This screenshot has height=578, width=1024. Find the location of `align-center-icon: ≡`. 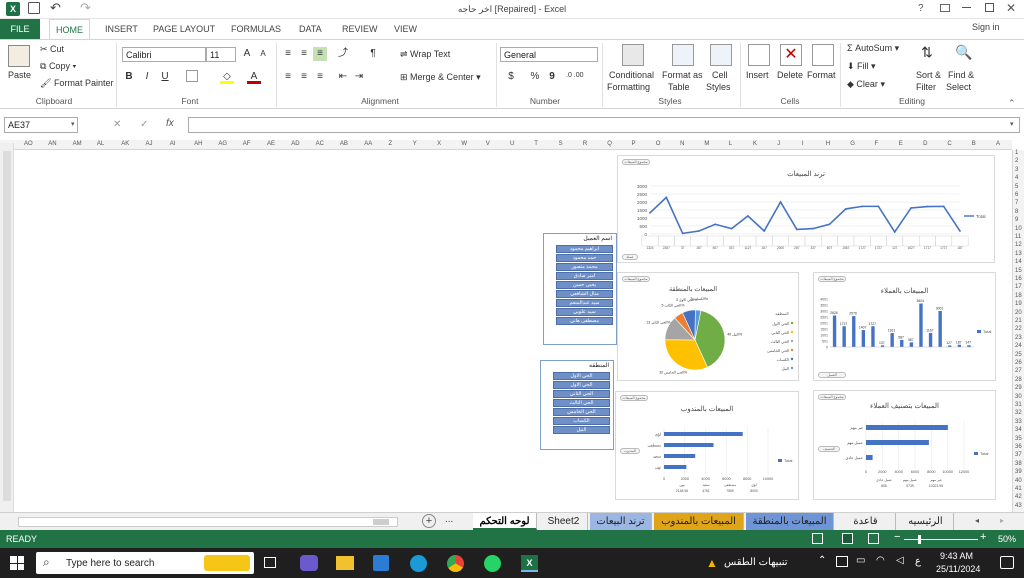

align-center-icon: ≡ is located at coordinates (304, 77).